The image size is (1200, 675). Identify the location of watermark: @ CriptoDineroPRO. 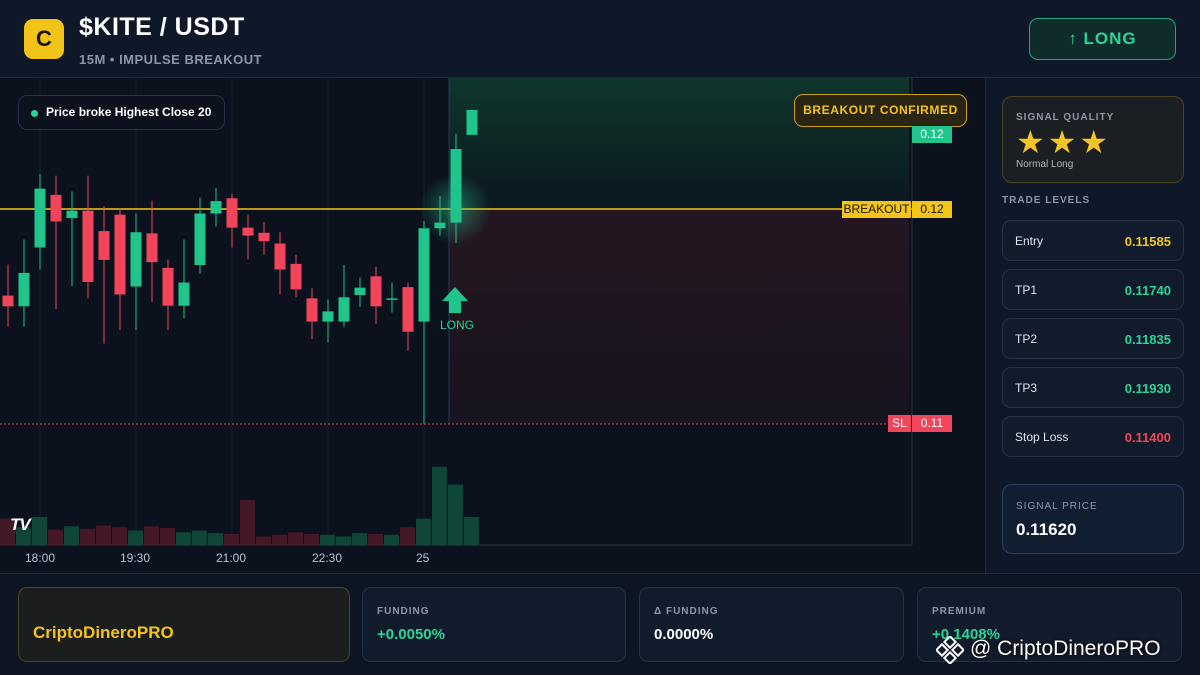
(1066, 650).